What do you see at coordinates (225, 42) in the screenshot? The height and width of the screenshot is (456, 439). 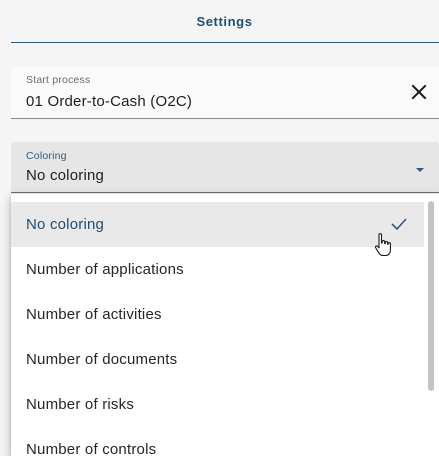 I see `title-divider` at bounding box center [225, 42].